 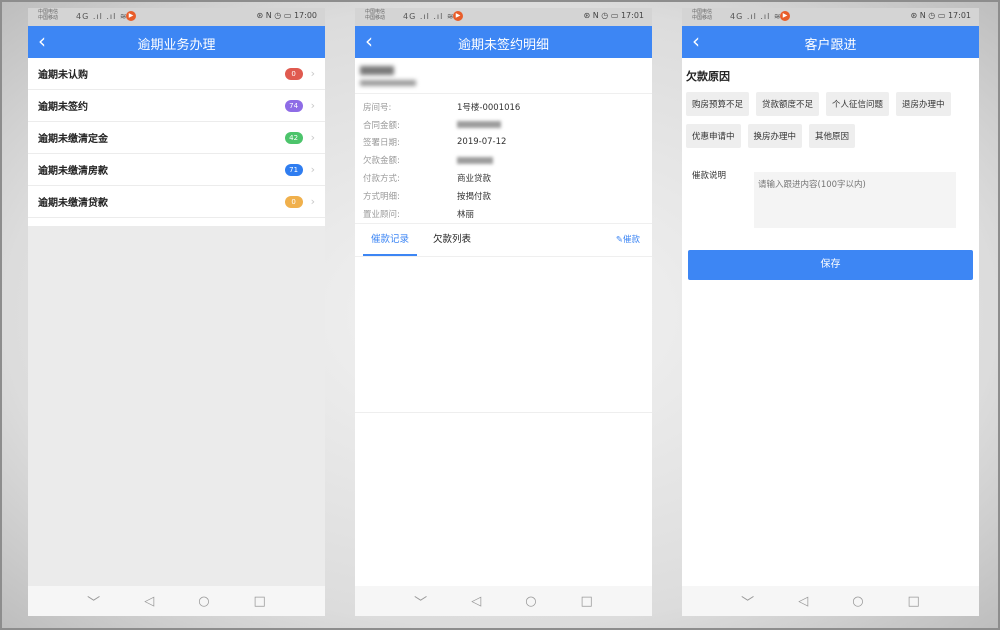 I want to click on collect-button: ✎催款, so click(x=628, y=240).